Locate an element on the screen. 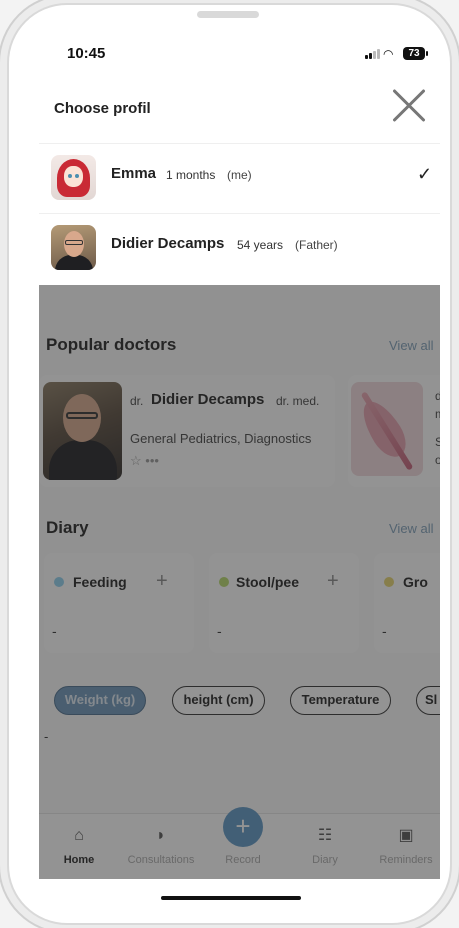 The height and width of the screenshot is (928, 459). wifi-icon: ◠ is located at coordinates (388, 54).